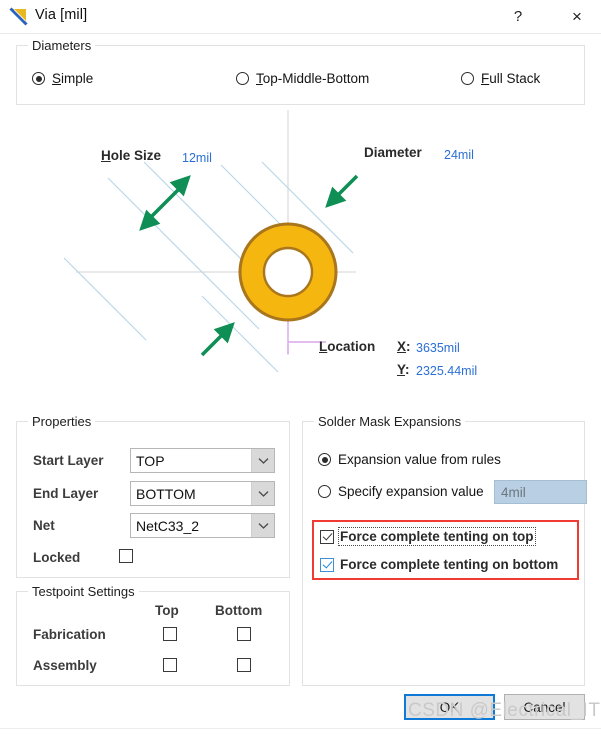 The height and width of the screenshot is (735, 601). Describe the element at coordinates (459, 155) in the screenshot. I see `diameter-value: 24mil` at that location.